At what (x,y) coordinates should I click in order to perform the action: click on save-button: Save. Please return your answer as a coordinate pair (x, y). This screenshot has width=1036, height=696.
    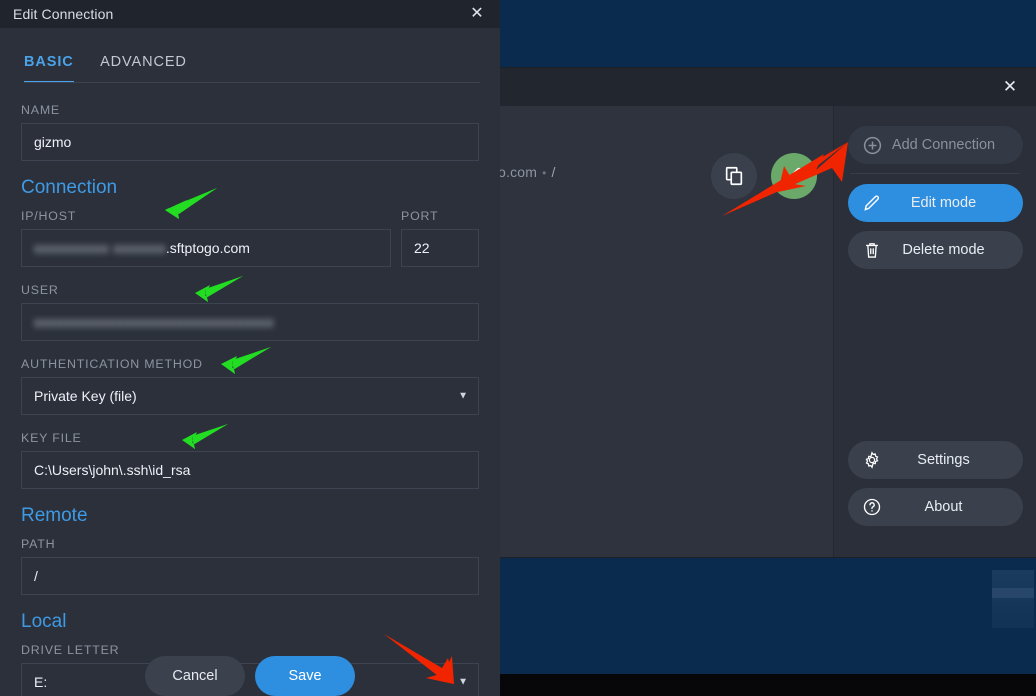
    Looking at the image, I should click on (305, 676).